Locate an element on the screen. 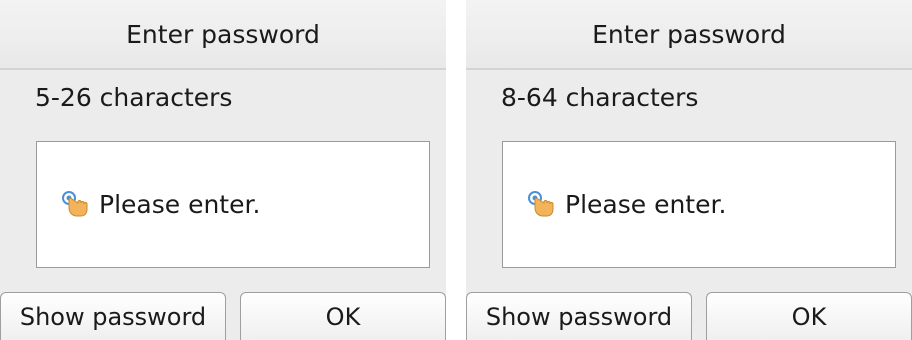 The height and width of the screenshot is (340, 912). character-limit-label: 5-26 characters is located at coordinates (134, 97).